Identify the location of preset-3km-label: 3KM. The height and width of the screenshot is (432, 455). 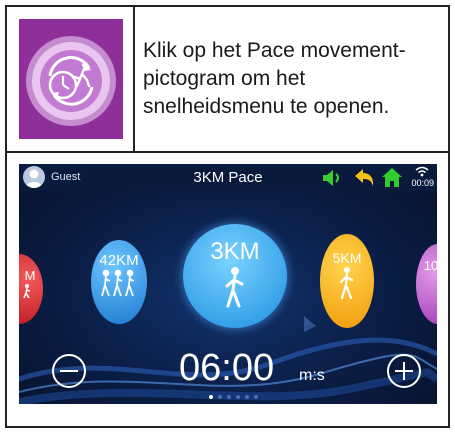
(235, 251).